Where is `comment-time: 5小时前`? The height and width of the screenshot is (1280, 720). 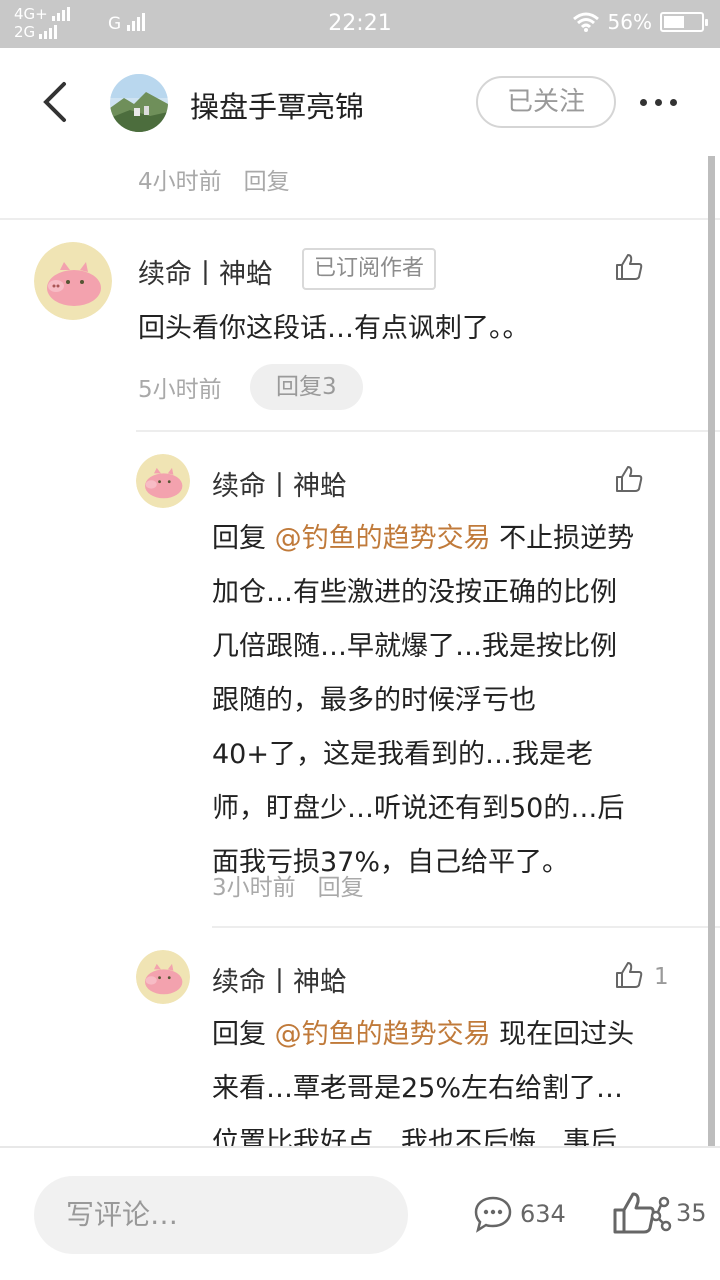 comment-time: 5小时前 is located at coordinates (180, 390).